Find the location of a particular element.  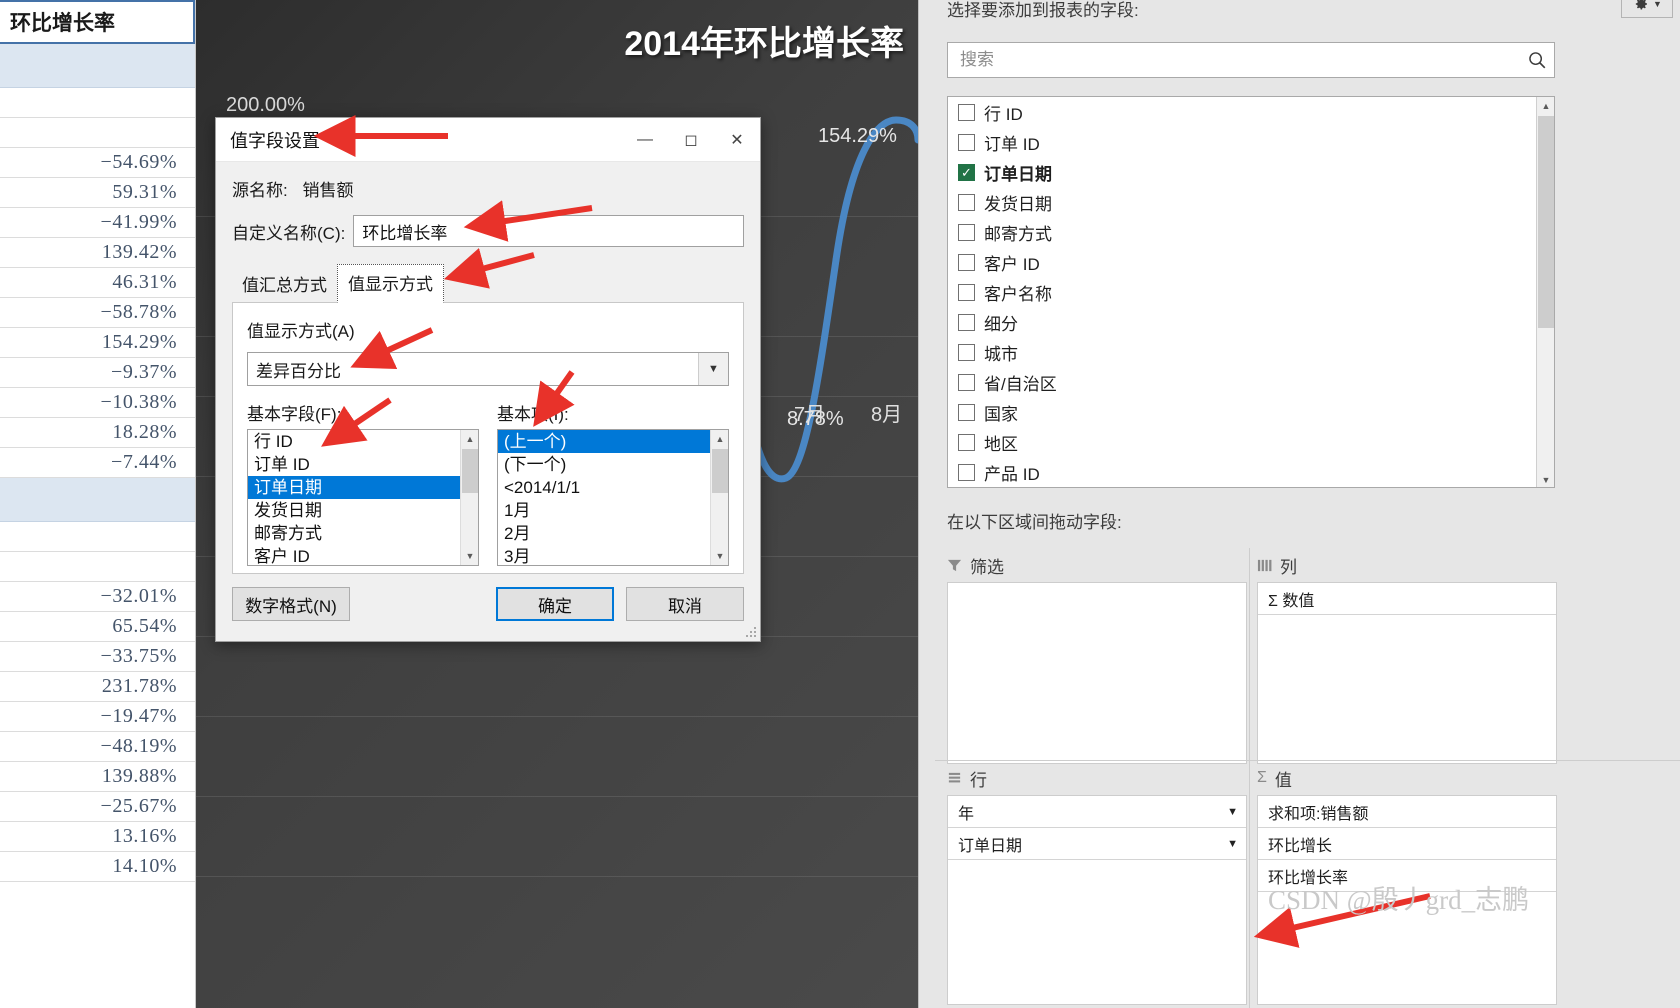

base-item-item: <2014/1/1 is located at coordinates (604, 487).